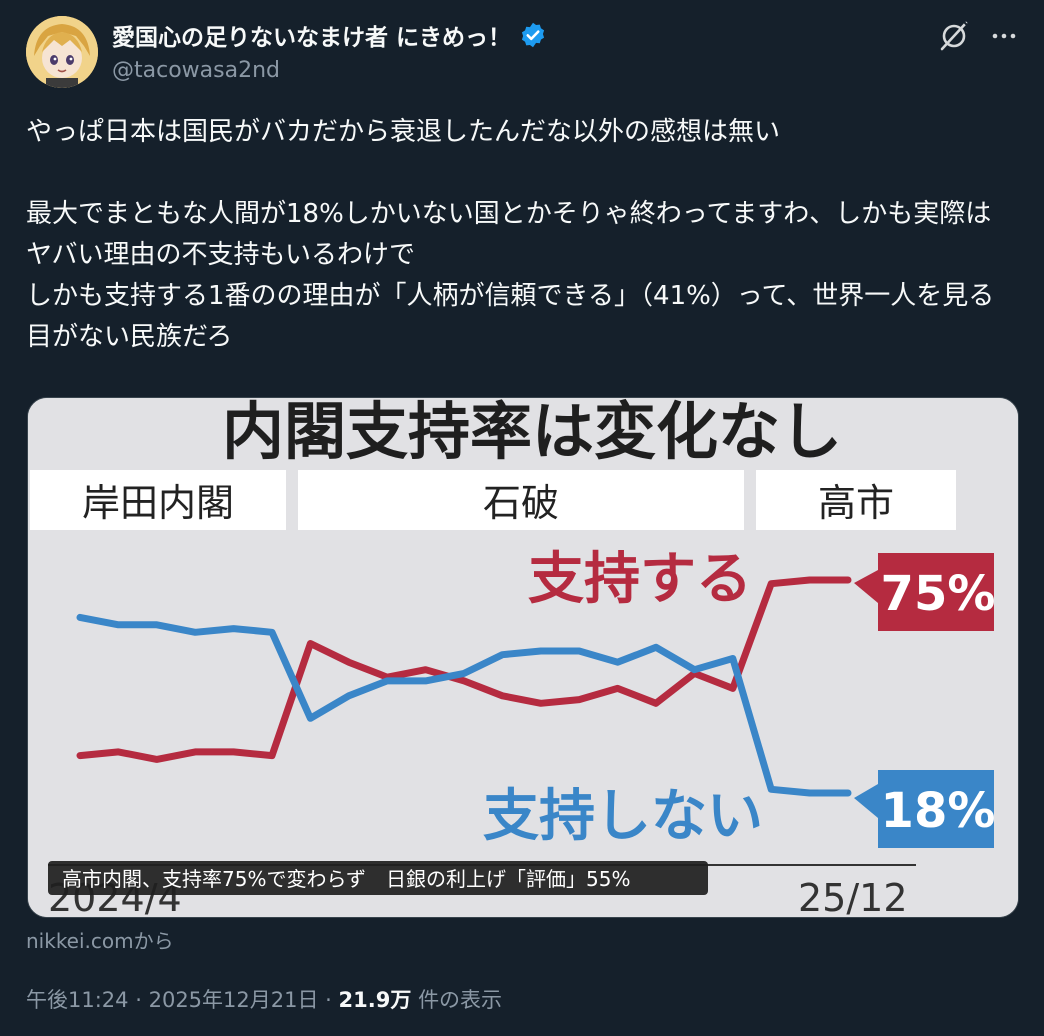 Image resolution: width=1044 pixels, height=1036 pixels. Describe the element at coordinates (532, 433) in the screenshot. I see `media-title: 内閣支持率は変化なし` at that location.